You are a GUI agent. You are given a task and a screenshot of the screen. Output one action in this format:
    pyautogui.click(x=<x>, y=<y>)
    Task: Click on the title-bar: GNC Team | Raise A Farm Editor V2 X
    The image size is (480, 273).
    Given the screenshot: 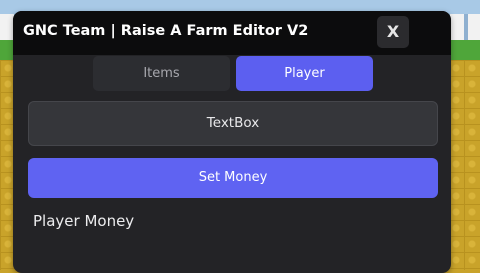 What is the action you would take?
    pyautogui.click(x=232, y=33)
    